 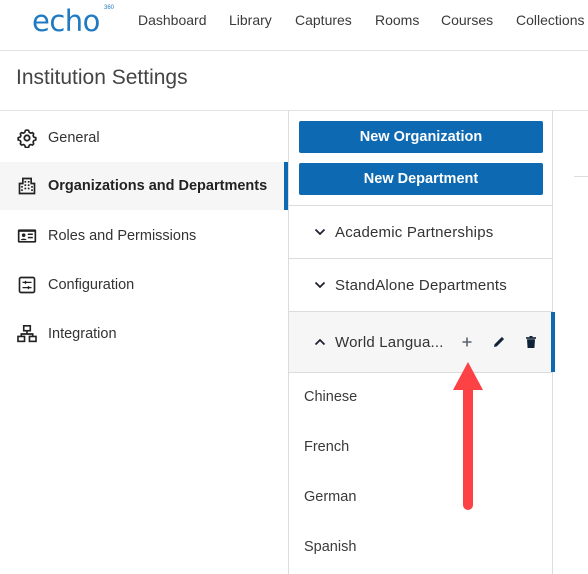 What do you see at coordinates (144, 285) in the screenshot?
I see `sidebar-item-configuration: Configuration` at bounding box center [144, 285].